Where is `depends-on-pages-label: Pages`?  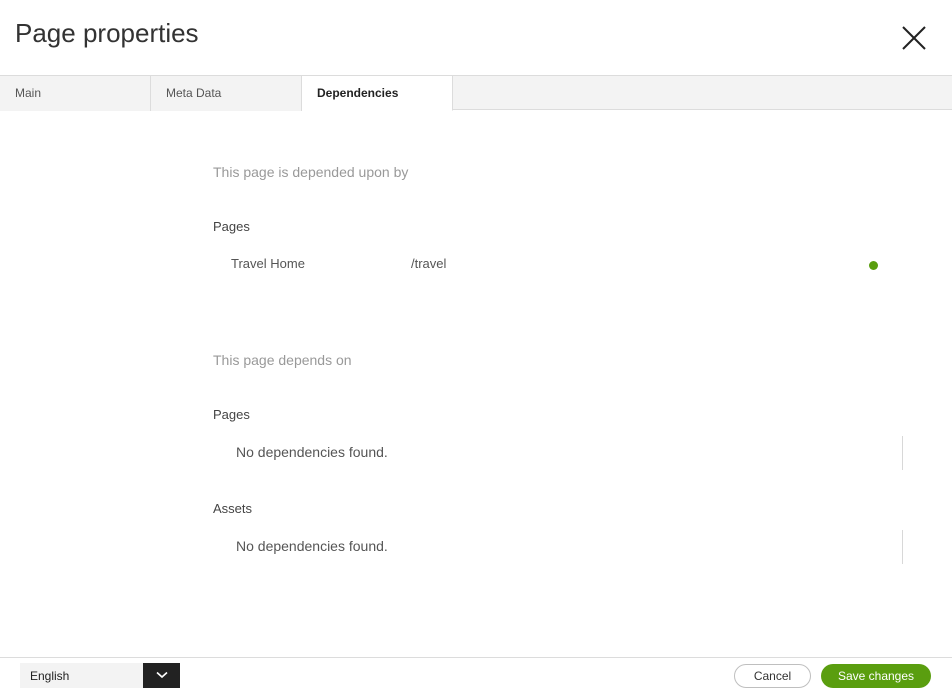 depends-on-pages-label: Pages is located at coordinates (231, 414).